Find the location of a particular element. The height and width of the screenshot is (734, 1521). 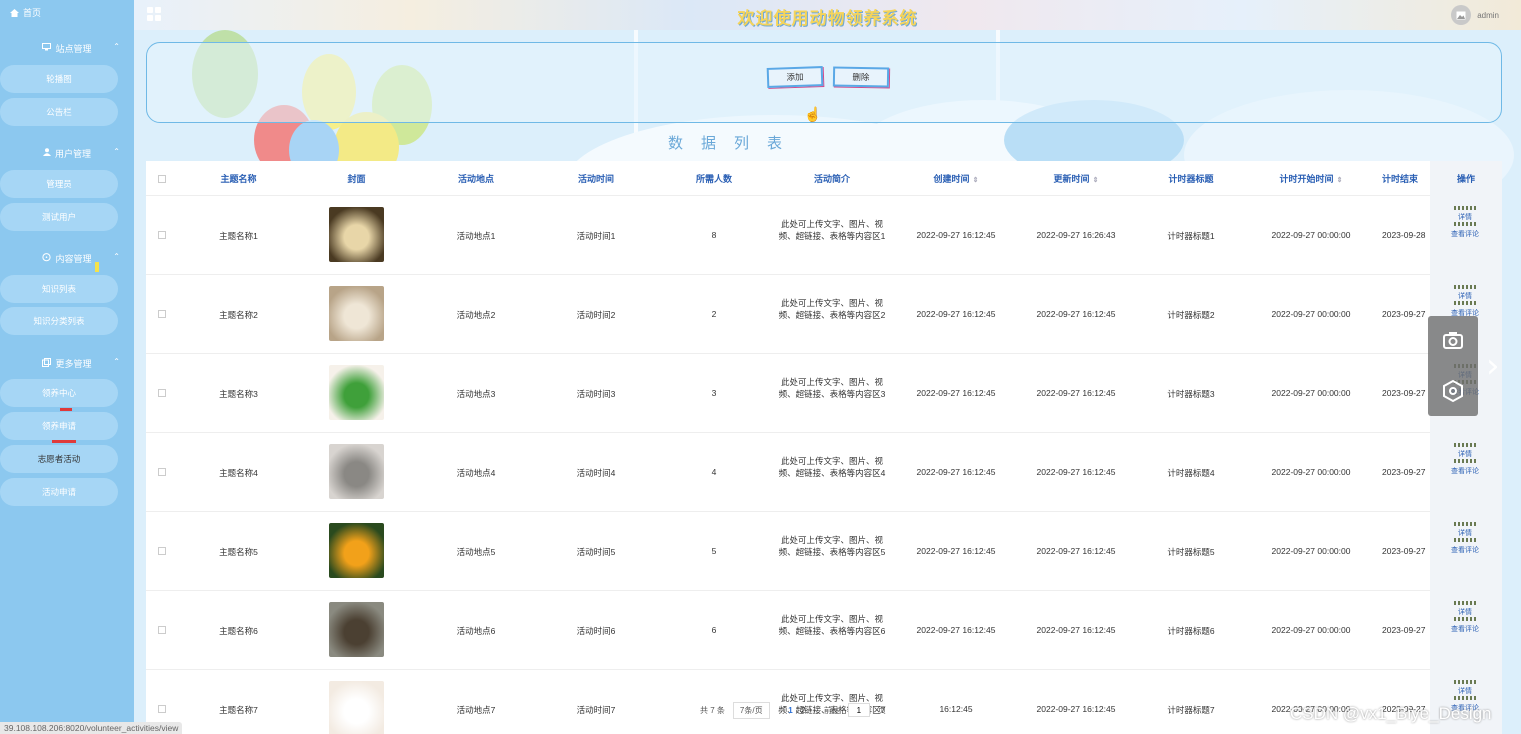

cell-place: 活动地点6 is located at coordinates (476, 631).